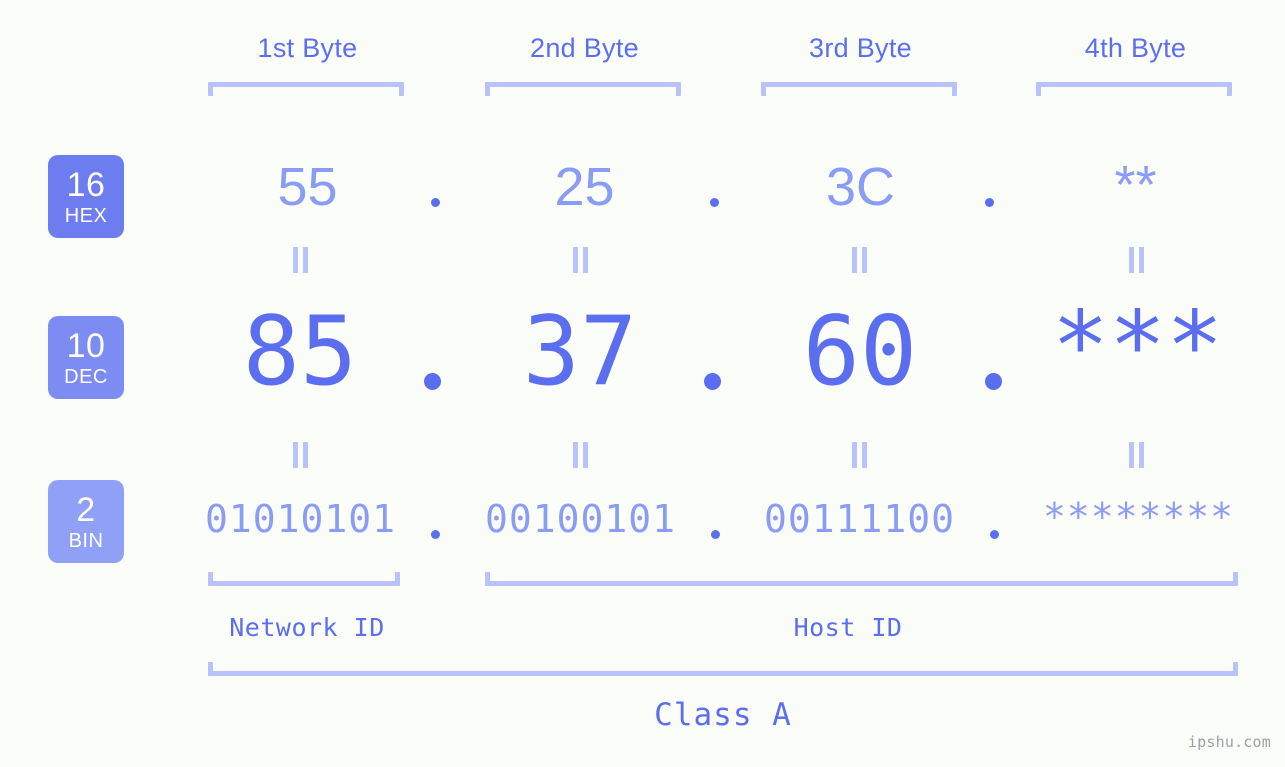 Image resolution: width=1285 pixels, height=767 pixels. I want to click on byte-header-1: 1st Byte, so click(307, 48).